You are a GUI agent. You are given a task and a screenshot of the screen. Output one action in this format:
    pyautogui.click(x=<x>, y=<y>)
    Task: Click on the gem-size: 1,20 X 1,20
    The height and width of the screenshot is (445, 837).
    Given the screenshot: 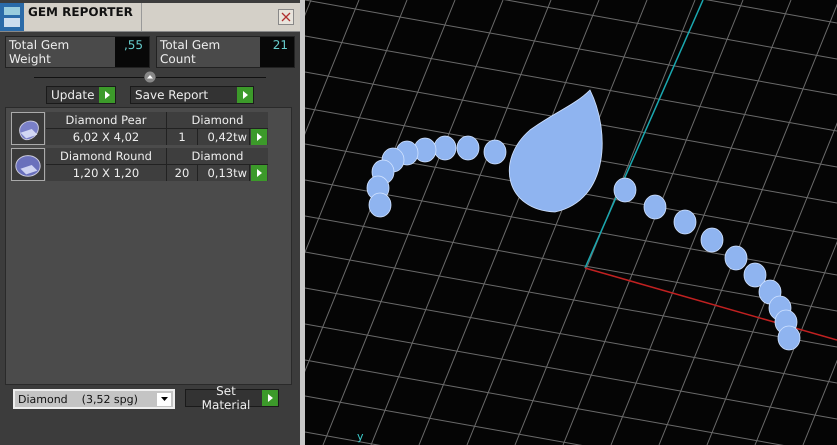 What is the action you would take?
    pyautogui.click(x=106, y=173)
    